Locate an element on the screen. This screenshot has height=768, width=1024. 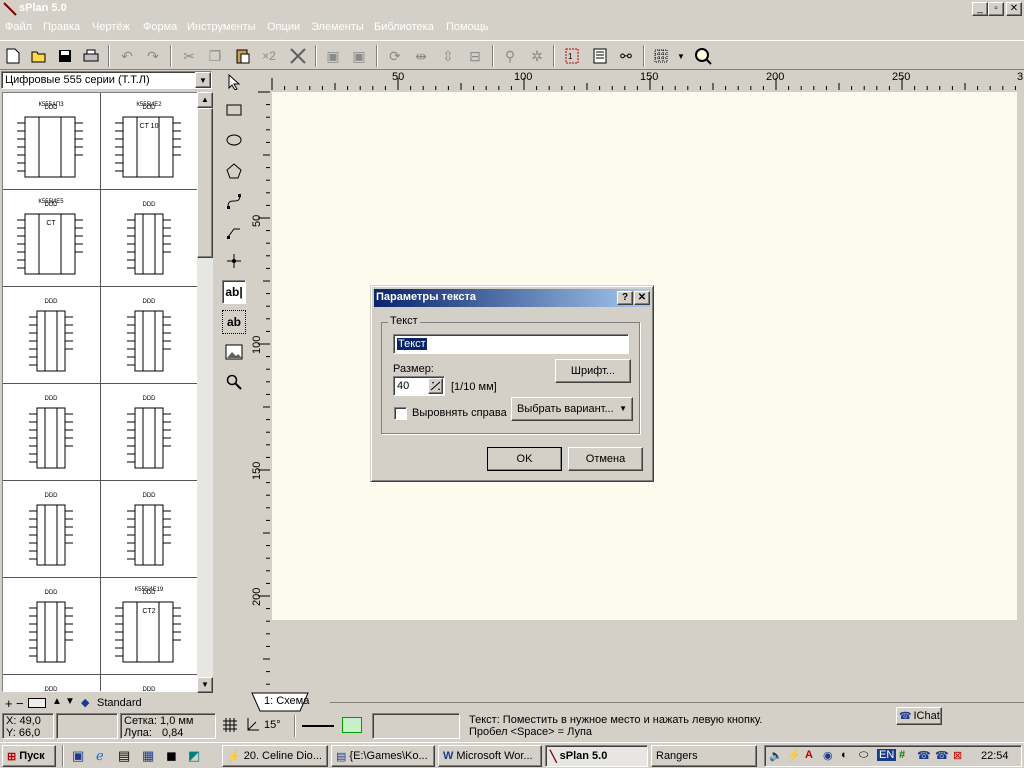
library-component: DDD К555ИЕ5 CT is located at coordinates (52, 238).